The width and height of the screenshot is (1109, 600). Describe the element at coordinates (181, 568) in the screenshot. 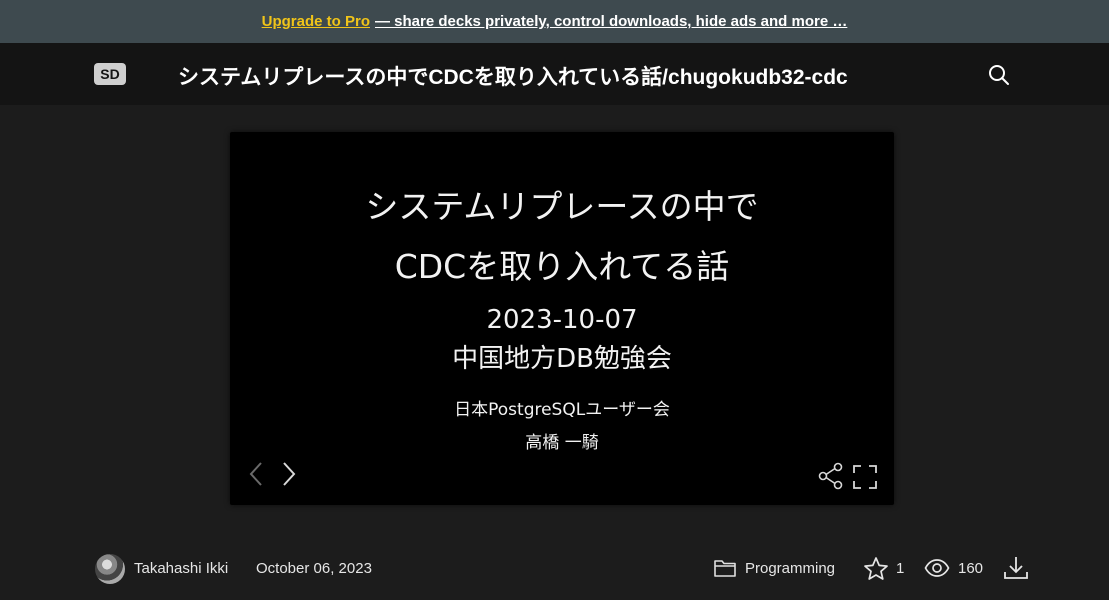

I see `author-link: Takahashi Ikki` at that location.